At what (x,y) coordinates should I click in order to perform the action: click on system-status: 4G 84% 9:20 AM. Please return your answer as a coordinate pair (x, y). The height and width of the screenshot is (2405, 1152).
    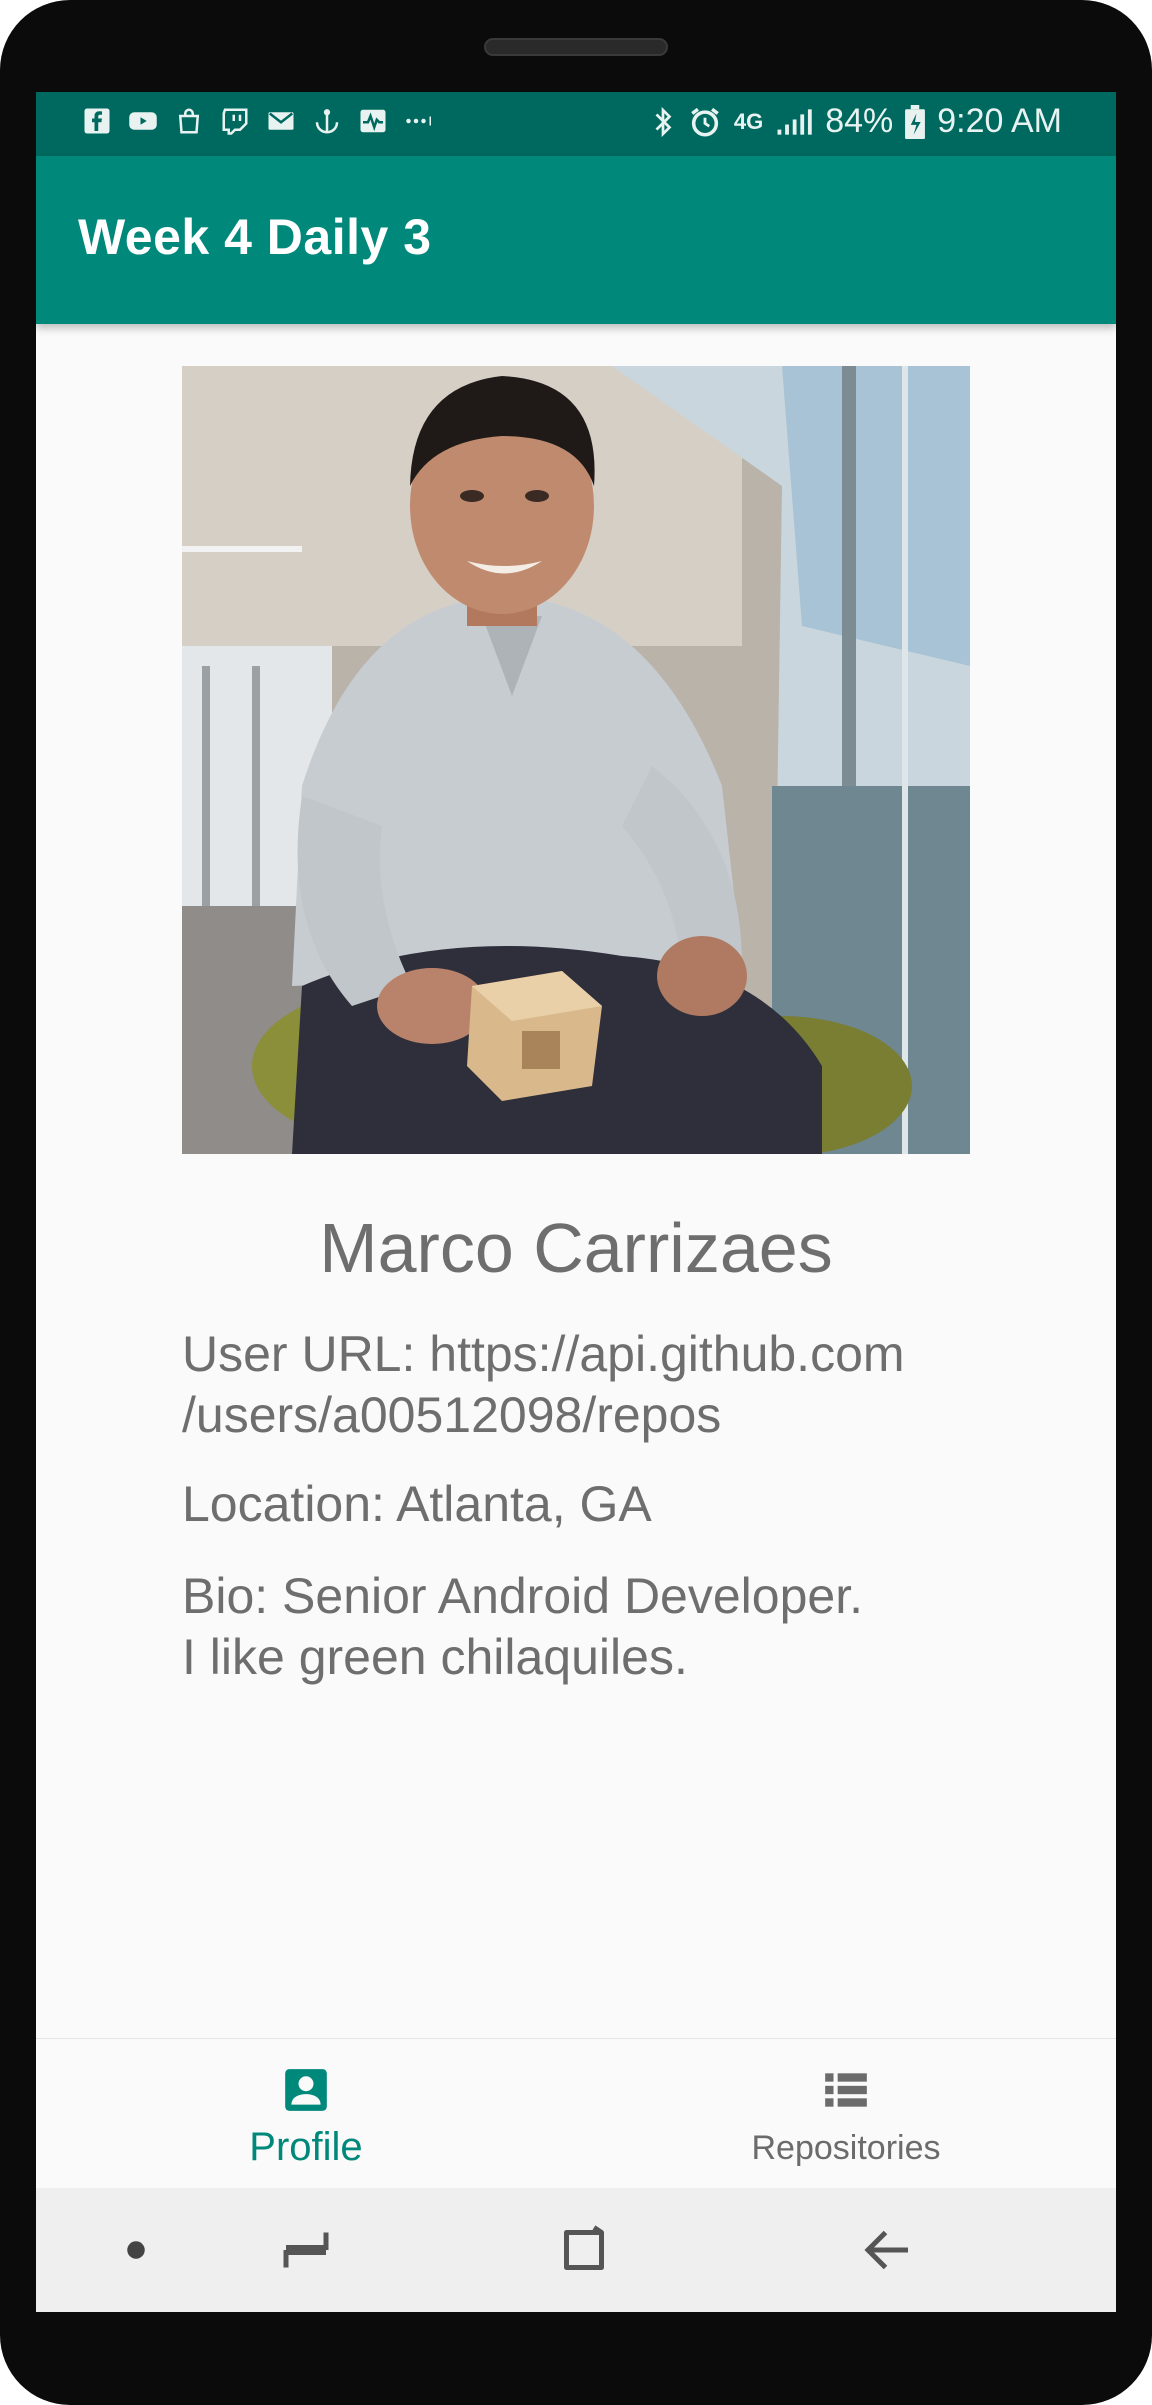
    Looking at the image, I should click on (856, 121).